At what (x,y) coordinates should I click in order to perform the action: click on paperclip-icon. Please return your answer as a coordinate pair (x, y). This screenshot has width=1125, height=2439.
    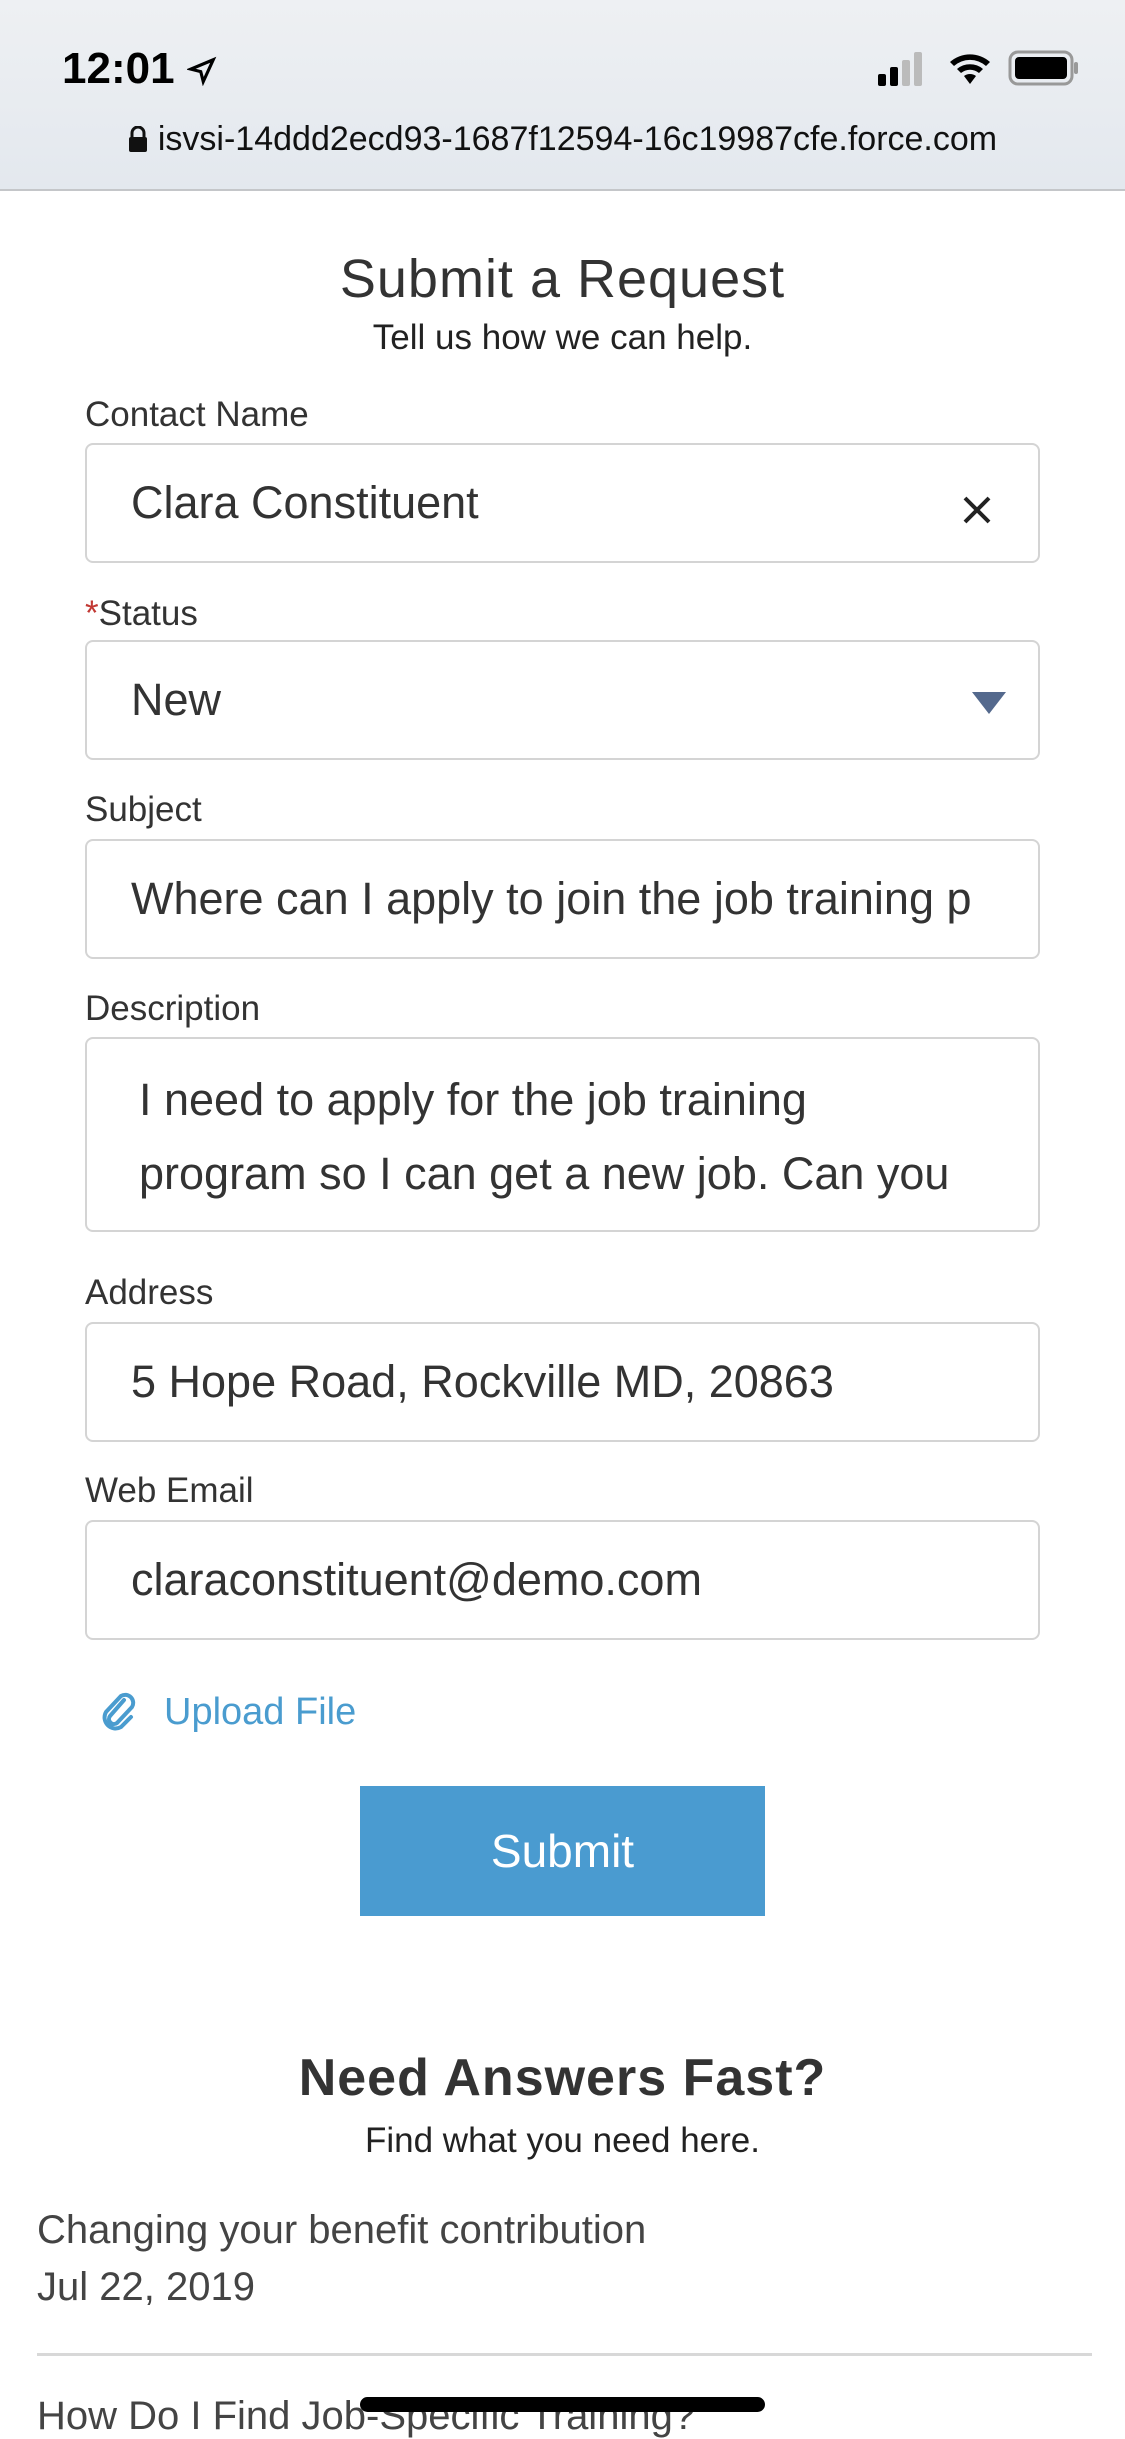
    Looking at the image, I should click on (119, 1711).